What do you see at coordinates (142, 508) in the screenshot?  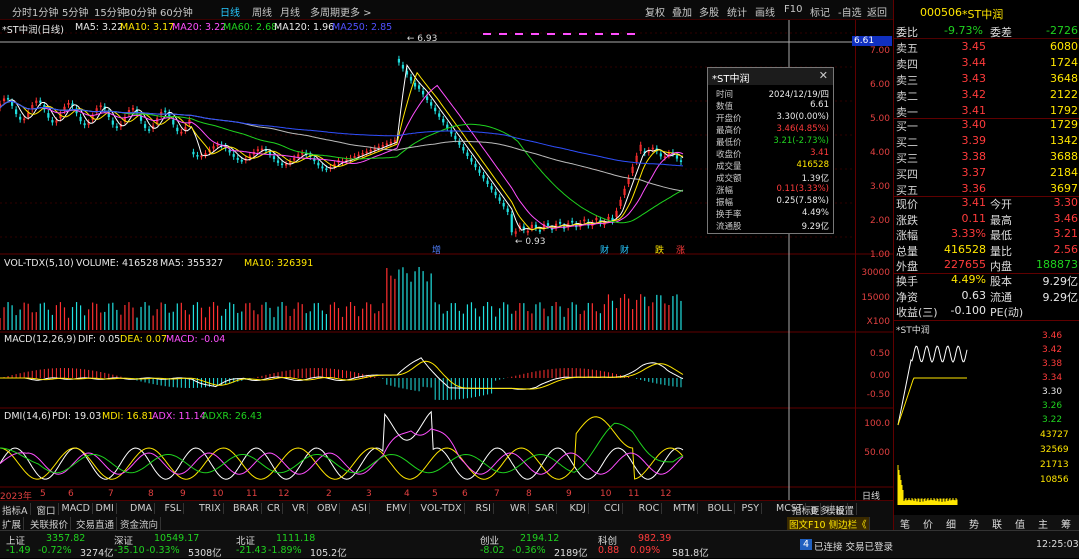 I see `indicator-tab: DMA` at bounding box center [142, 508].